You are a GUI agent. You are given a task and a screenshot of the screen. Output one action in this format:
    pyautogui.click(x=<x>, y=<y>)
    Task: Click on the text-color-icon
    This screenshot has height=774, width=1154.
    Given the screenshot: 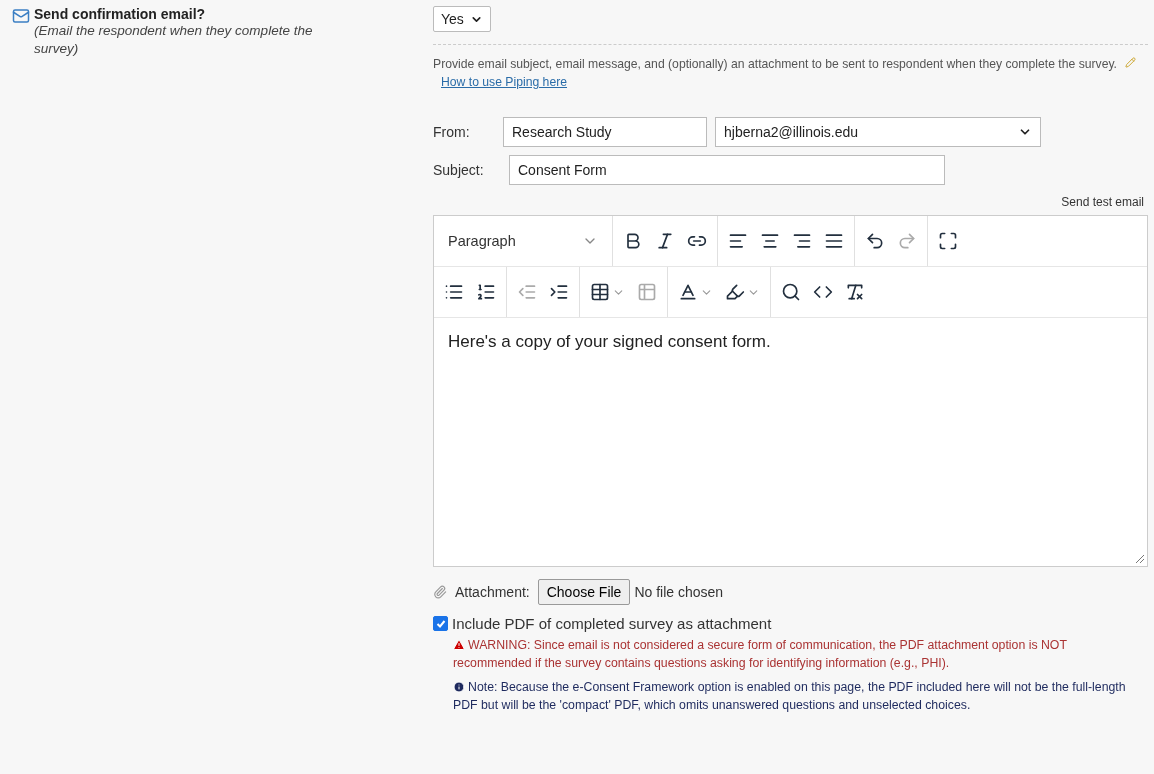 What is the action you would take?
    pyautogui.click(x=688, y=292)
    